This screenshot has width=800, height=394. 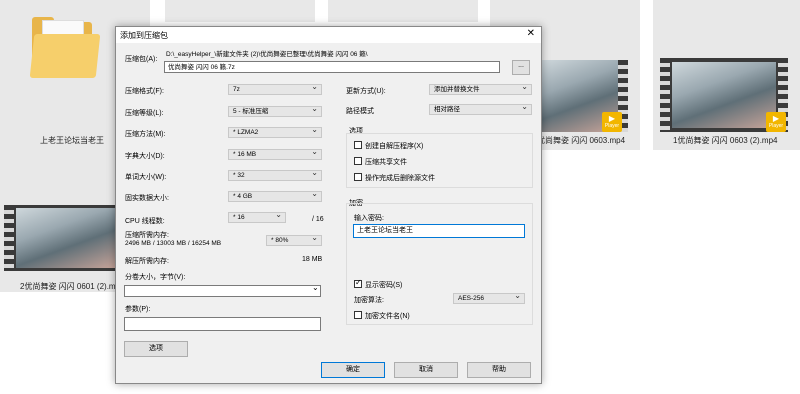 I want to click on player-badge-mid: Player, so click(x=612, y=122).